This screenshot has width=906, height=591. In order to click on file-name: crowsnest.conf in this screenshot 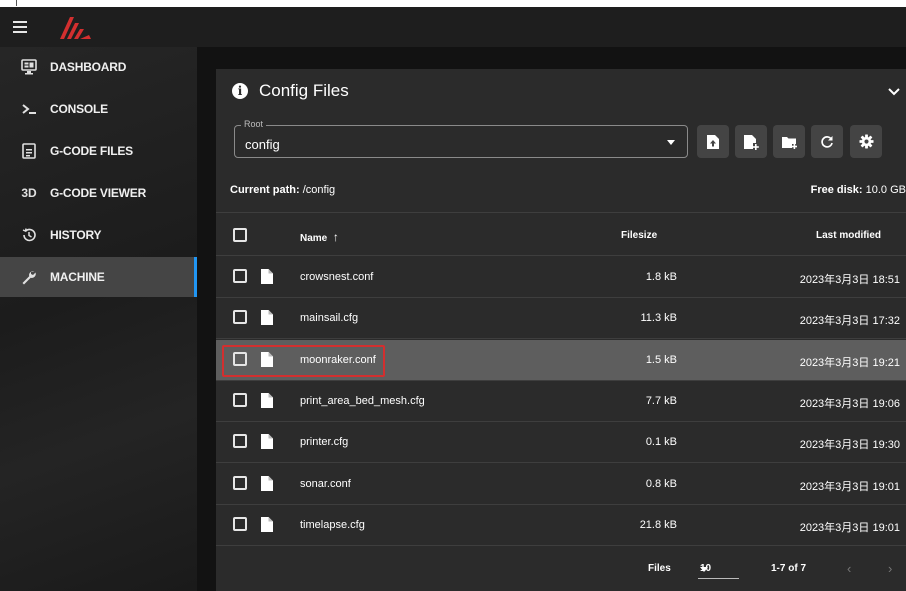, I will do `click(337, 277)`.